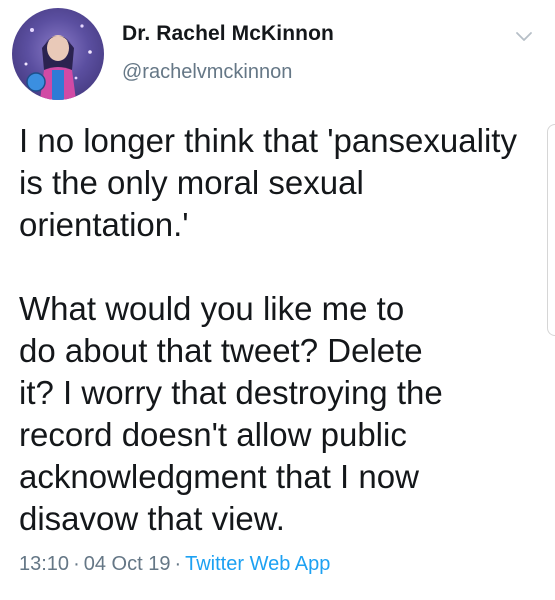  I want to click on tweet-metadata: 13:10 · 04 Oct 19 · Twitter Web App, so click(174, 564).